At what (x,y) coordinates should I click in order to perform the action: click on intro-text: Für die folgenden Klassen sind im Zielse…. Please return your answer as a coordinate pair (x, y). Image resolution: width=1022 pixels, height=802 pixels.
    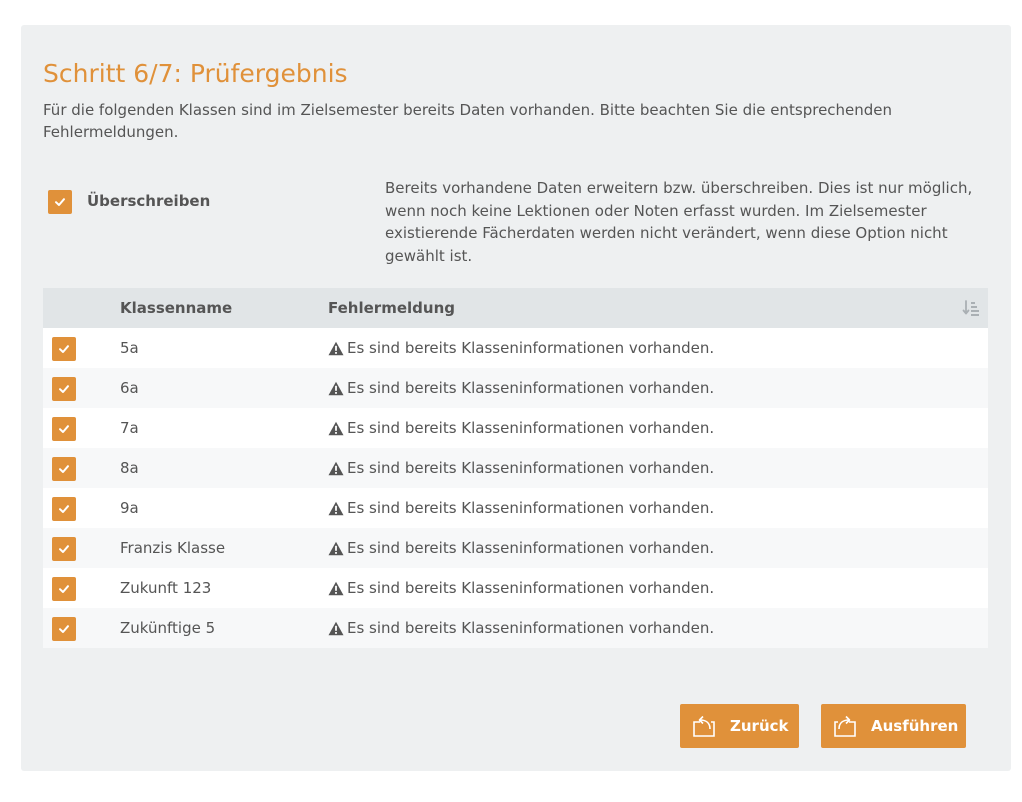
    Looking at the image, I should click on (468, 121).